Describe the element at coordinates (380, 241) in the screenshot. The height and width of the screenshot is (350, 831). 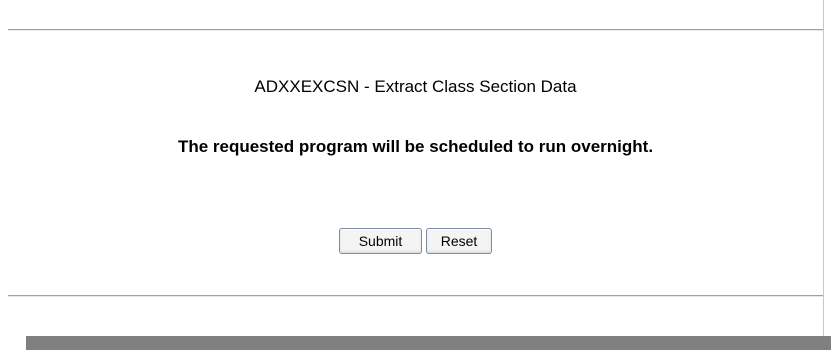
I see `submit-button: Submit` at that location.